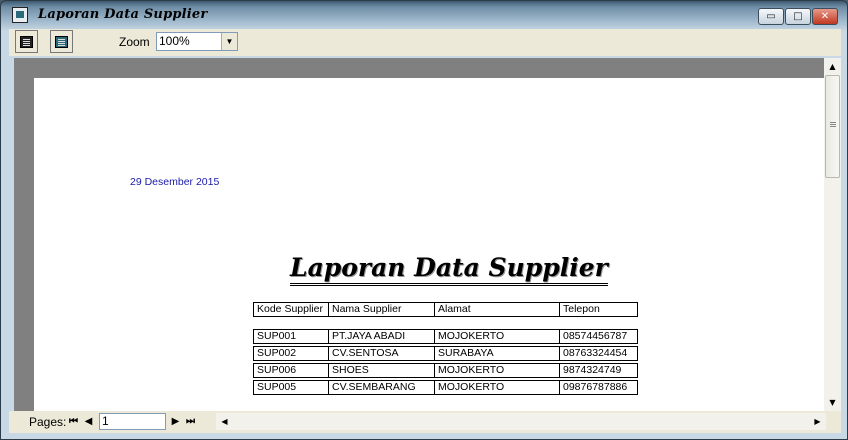  Describe the element at coordinates (521, 421) in the screenshot. I see `horizontal-scrollbar: ◀ ▶` at that location.